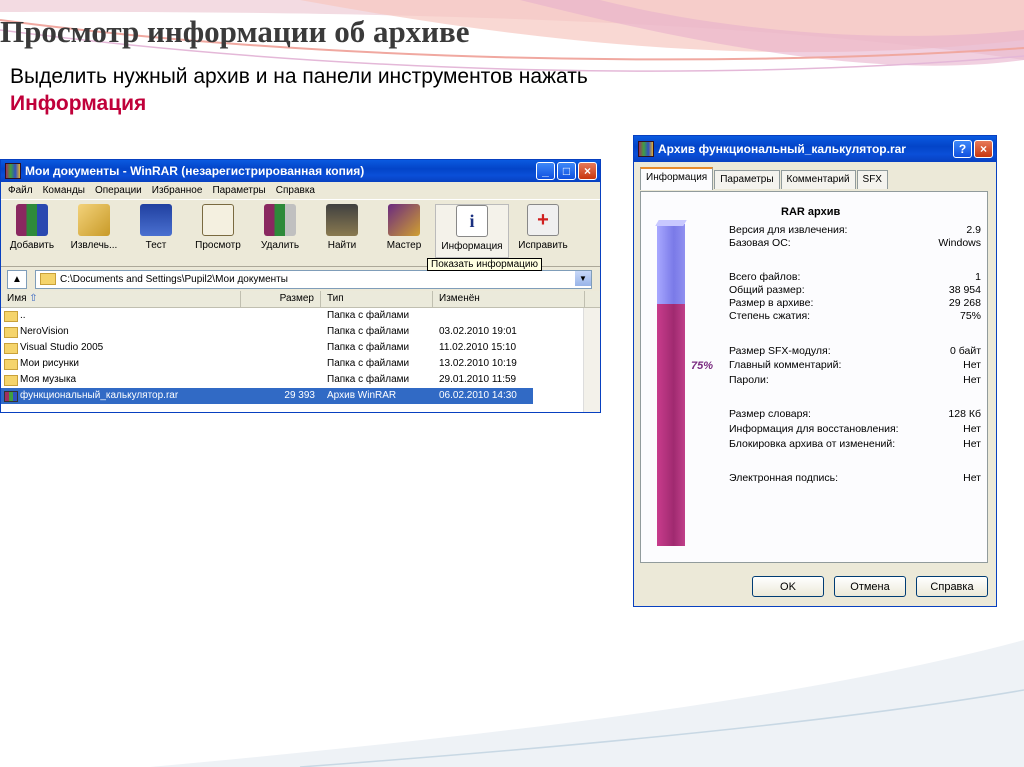 This screenshot has width=1024, height=767. What do you see at coordinates (818, 179) in the screenshot?
I see `tab-comment: Комментарий` at bounding box center [818, 179].